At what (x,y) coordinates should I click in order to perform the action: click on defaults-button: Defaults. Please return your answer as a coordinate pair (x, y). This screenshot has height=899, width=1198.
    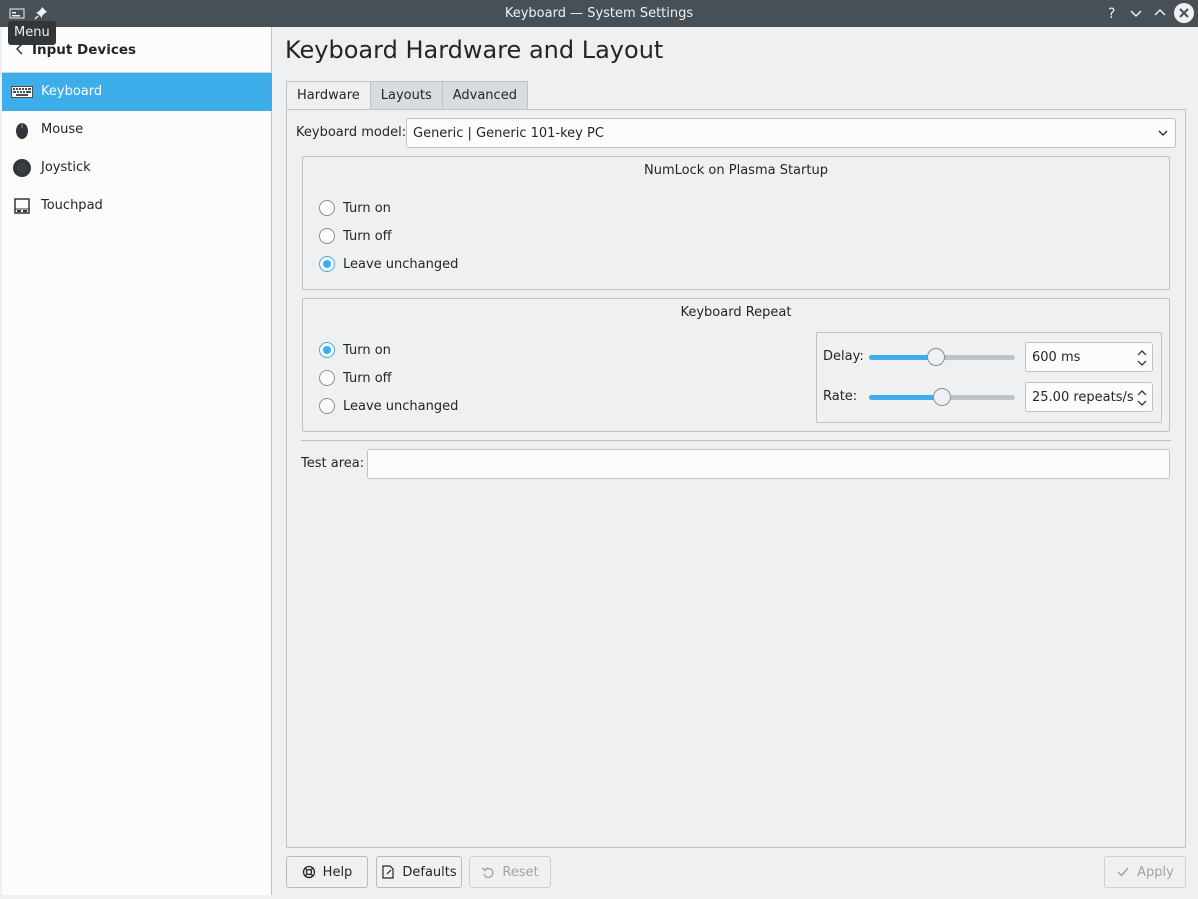
    Looking at the image, I should click on (419, 872).